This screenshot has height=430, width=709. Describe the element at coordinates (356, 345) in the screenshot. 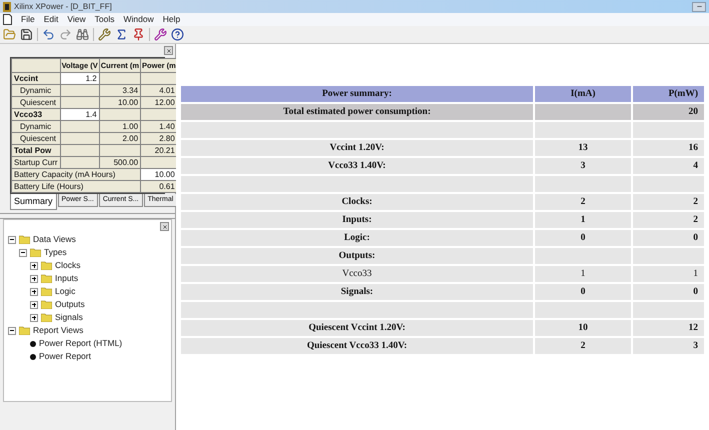

I see `report-cell: Quiescent Vcco33 1.40V:` at that location.